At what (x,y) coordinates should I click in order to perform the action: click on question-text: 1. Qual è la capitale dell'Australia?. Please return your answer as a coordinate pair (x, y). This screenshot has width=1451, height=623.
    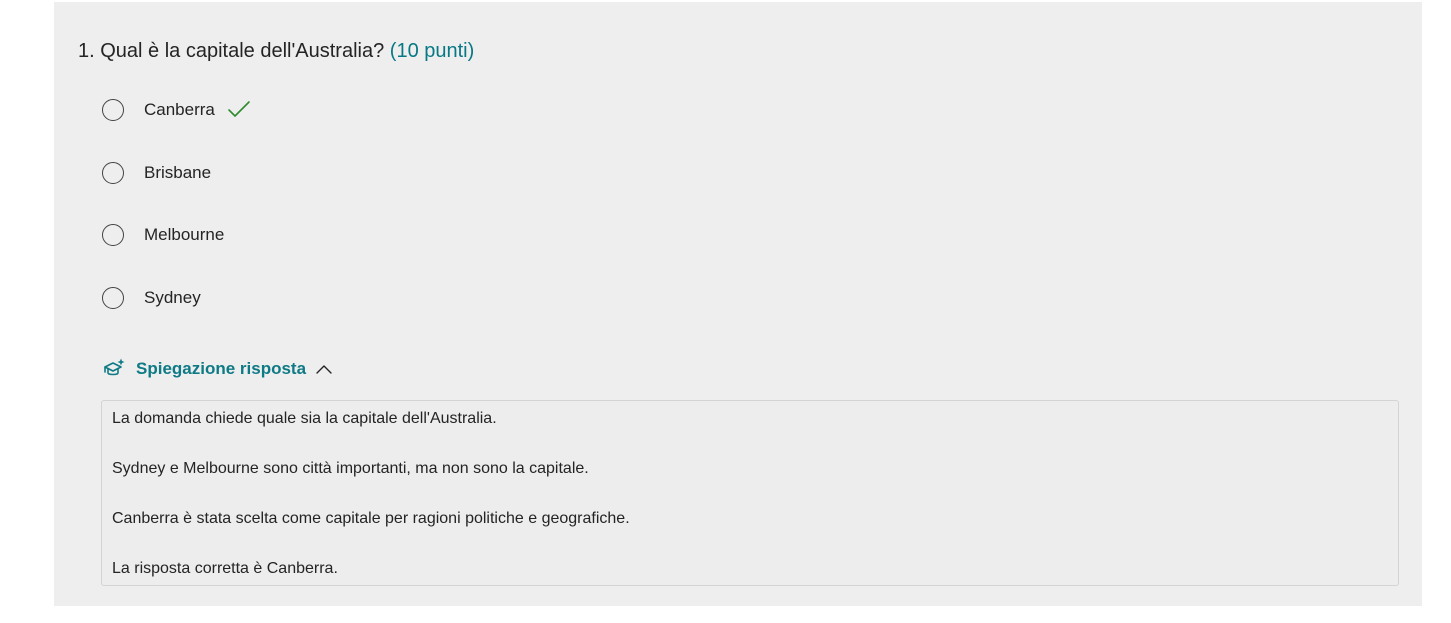
    Looking at the image, I should click on (231, 51).